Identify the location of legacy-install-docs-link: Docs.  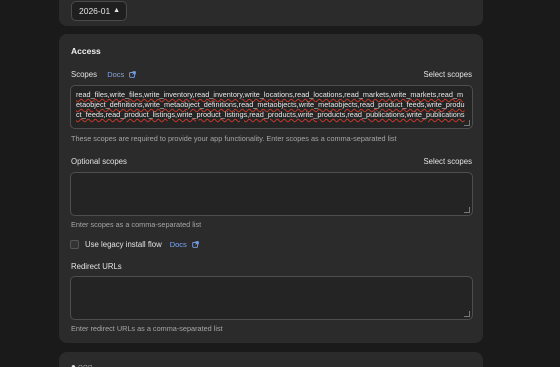
(184, 244).